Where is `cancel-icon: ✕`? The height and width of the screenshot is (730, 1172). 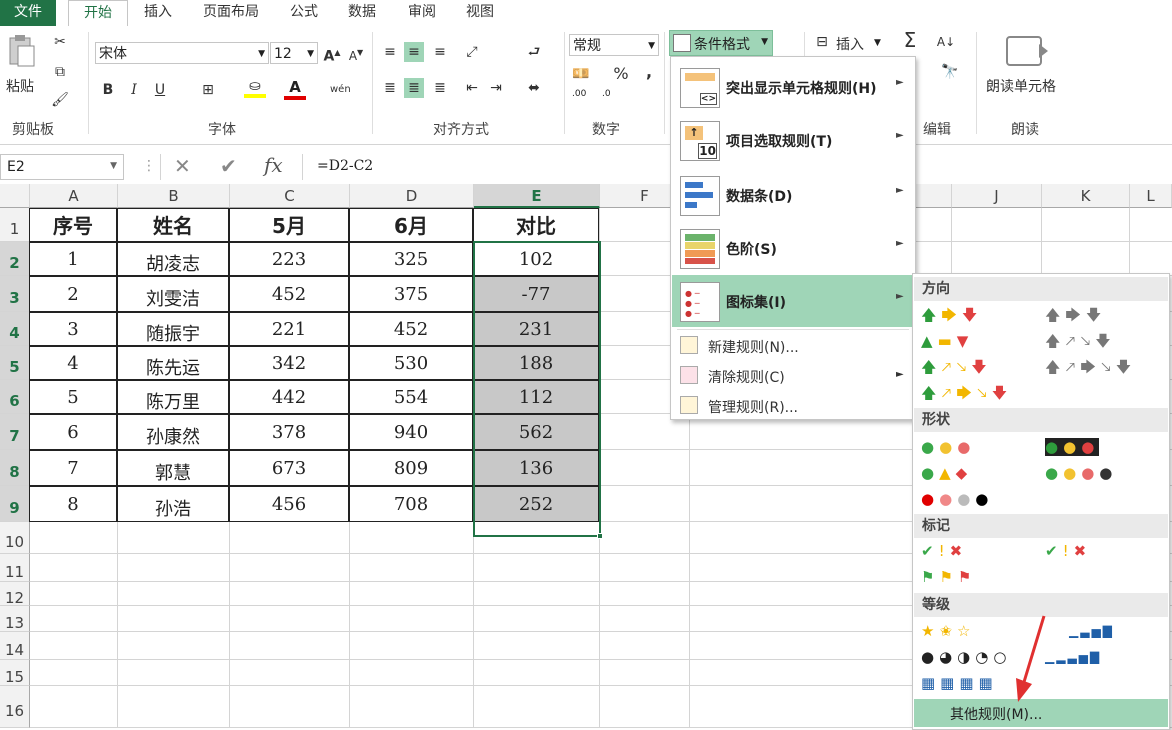 cancel-icon: ✕ is located at coordinates (182, 166).